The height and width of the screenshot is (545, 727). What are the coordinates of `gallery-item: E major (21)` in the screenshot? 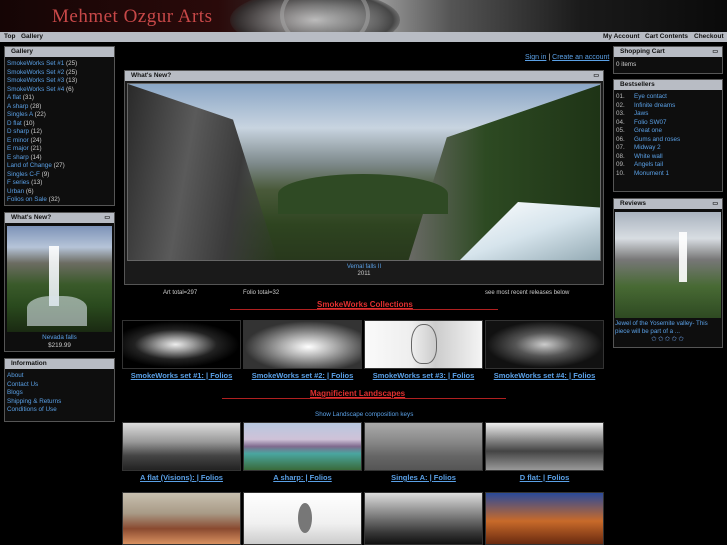 It's located at (59, 149).